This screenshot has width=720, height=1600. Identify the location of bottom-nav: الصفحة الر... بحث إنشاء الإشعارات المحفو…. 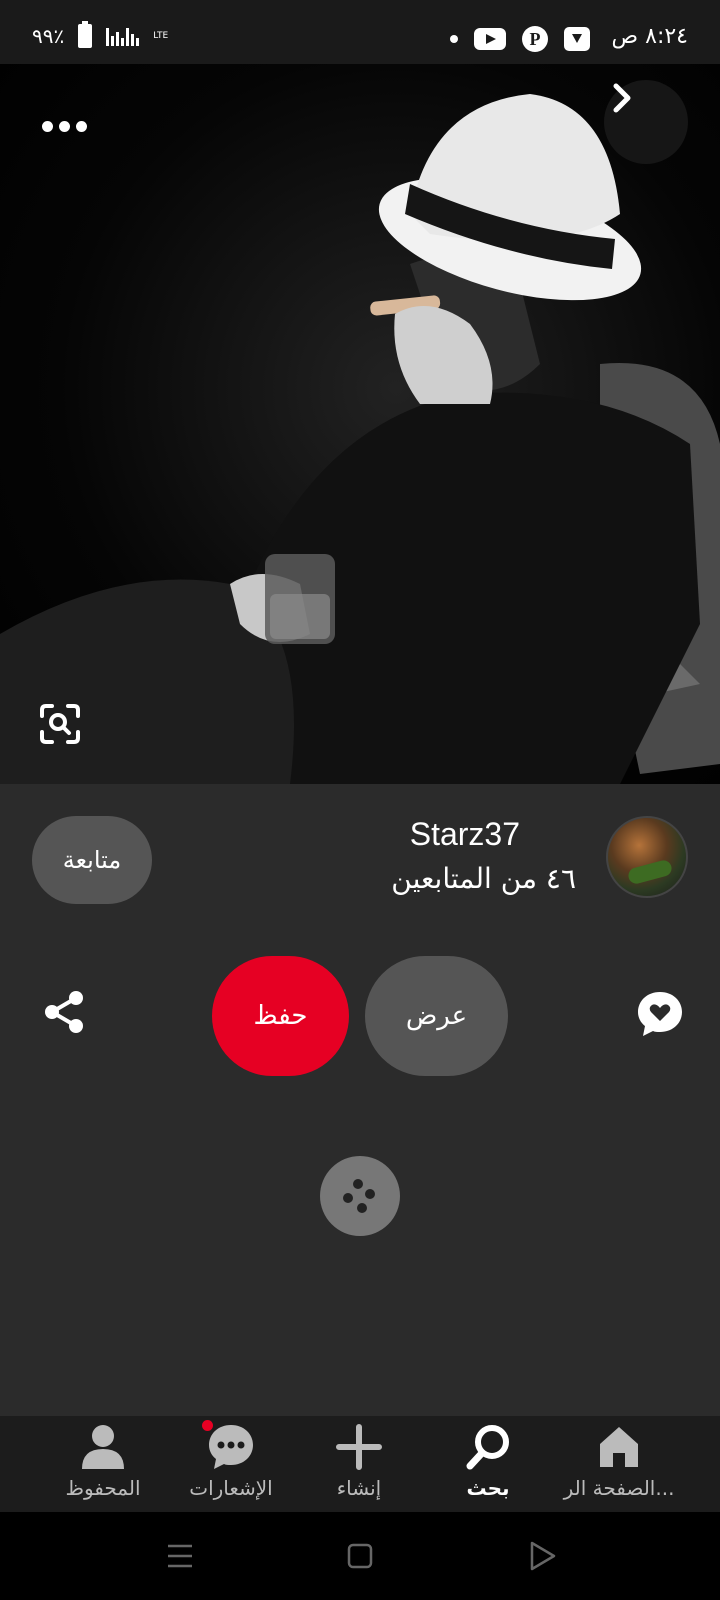
(360, 1464).